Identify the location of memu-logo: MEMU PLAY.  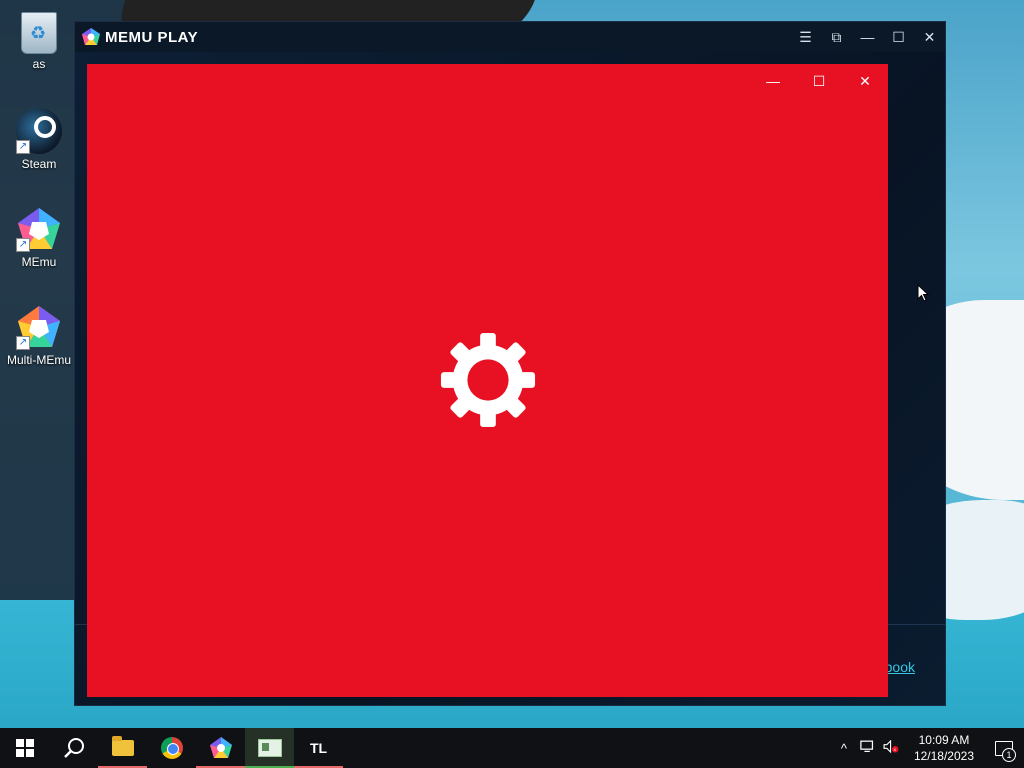
(139, 37).